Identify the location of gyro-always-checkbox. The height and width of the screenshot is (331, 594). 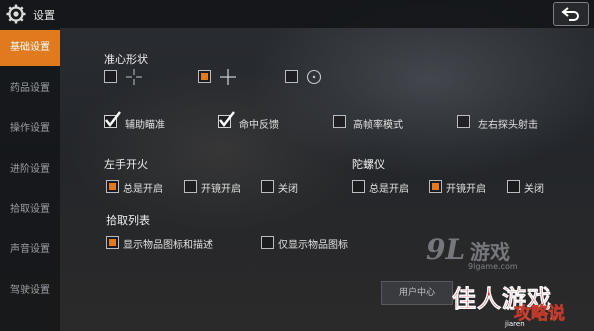
(358, 186).